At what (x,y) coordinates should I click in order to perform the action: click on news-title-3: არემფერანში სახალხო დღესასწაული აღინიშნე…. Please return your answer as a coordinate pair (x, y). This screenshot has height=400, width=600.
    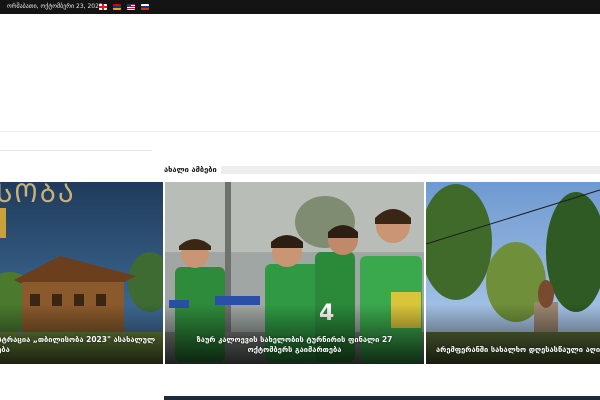
    Looking at the image, I should click on (518, 350).